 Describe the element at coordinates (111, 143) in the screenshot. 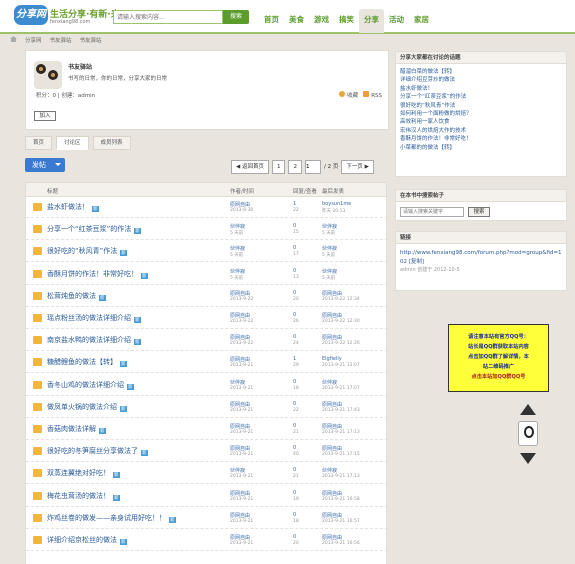

I see `tab-members: 成员列表` at that location.